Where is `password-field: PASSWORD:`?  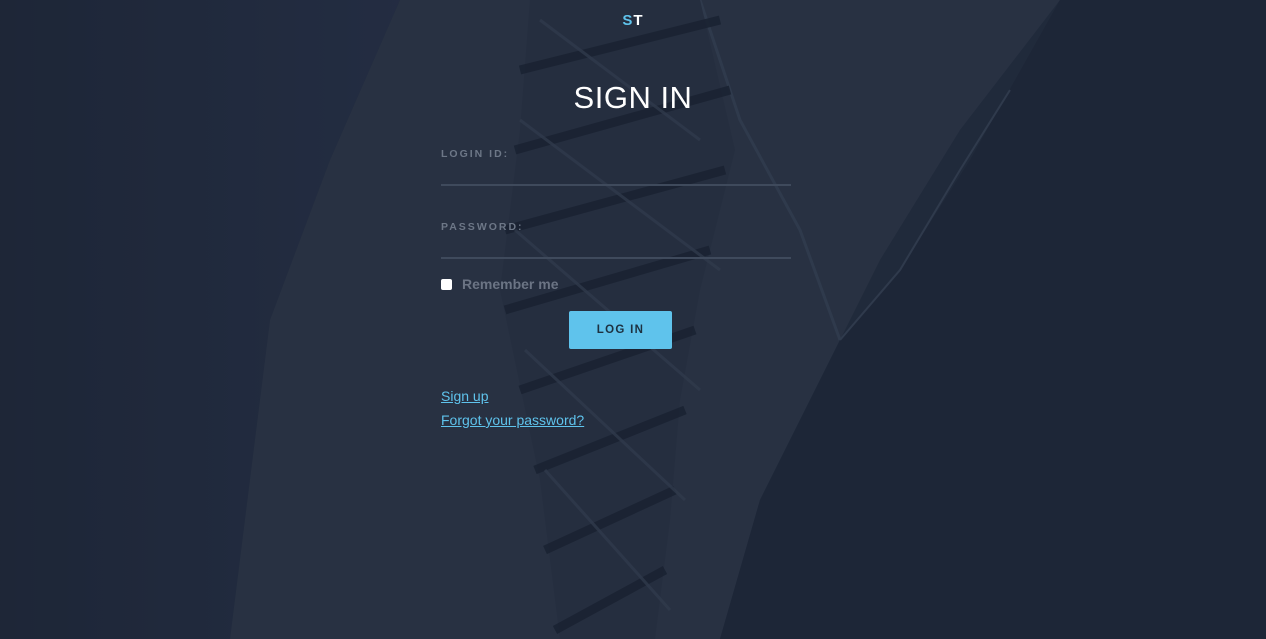 password-field: PASSWORD: is located at coordinates (616, 240).